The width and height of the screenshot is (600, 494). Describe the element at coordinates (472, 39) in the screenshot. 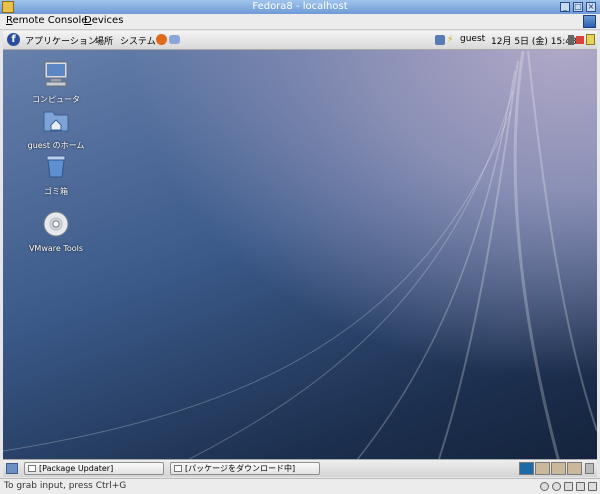

I see `panel-username: guest` at that location.